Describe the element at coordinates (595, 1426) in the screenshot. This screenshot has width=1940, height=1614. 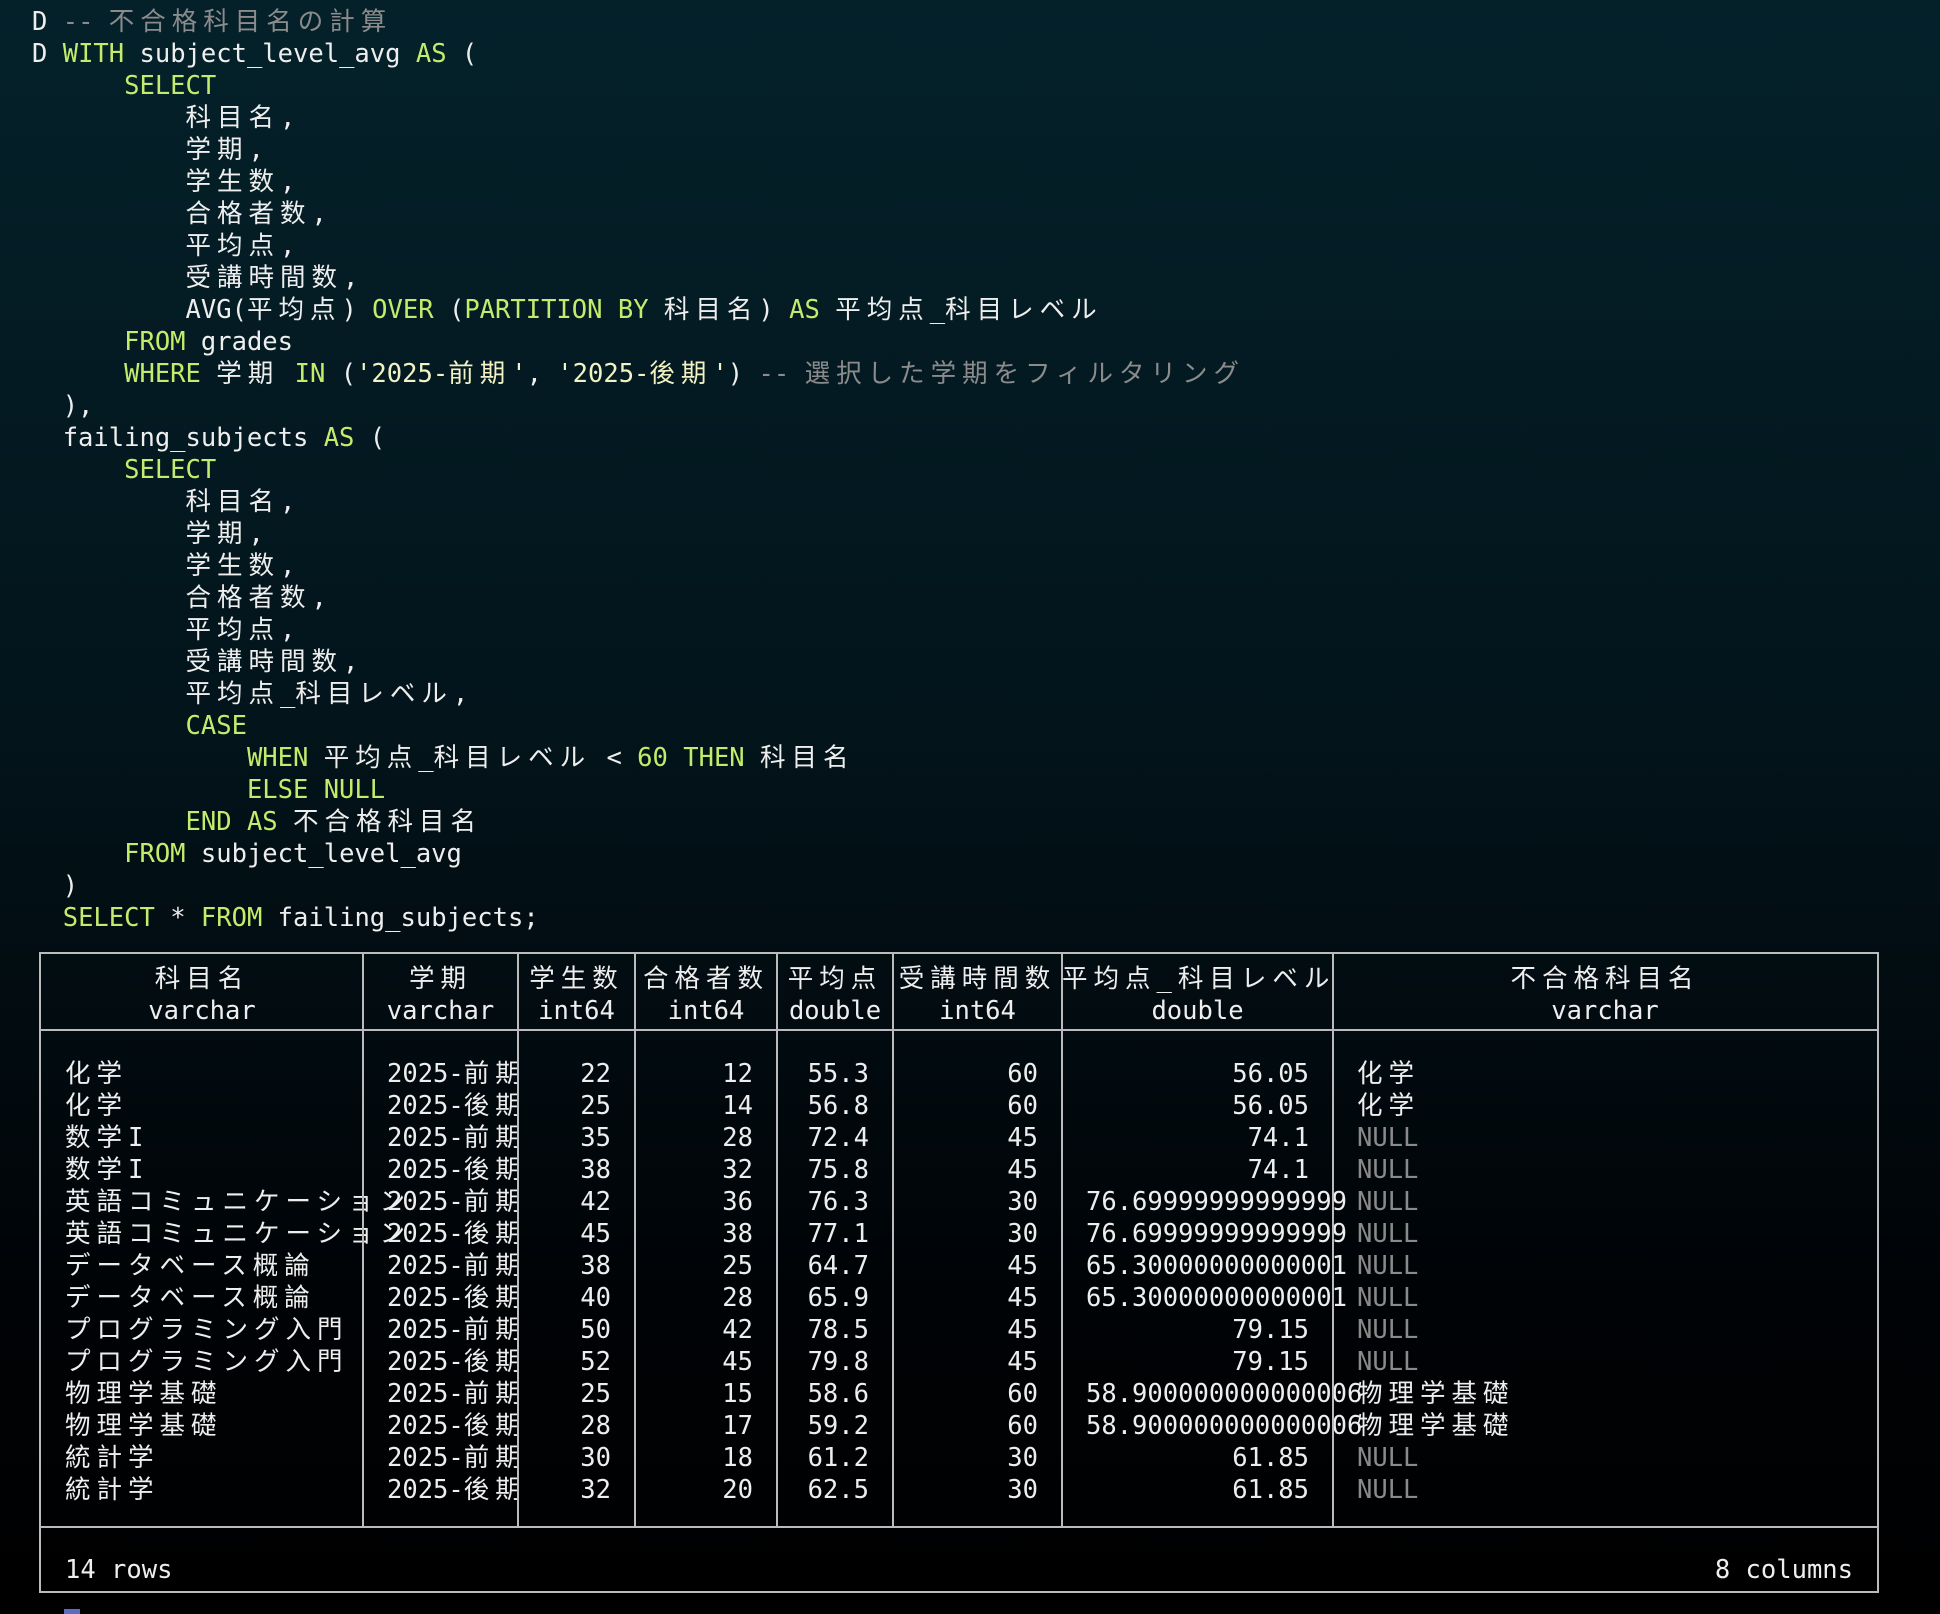
I see `table-cell: 28` at that location.